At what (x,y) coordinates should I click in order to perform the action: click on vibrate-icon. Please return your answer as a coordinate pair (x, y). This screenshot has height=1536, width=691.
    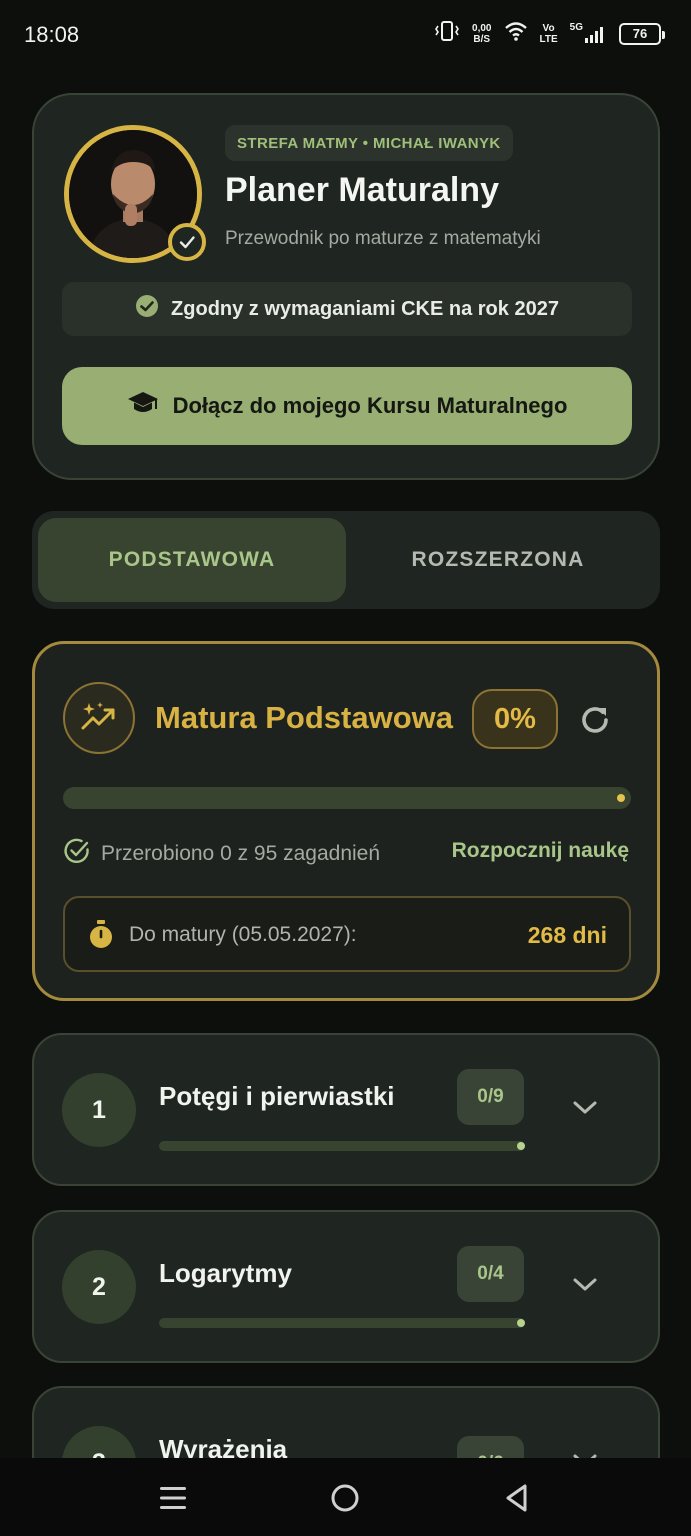
    Looking at the image, I should click on (447, 33).